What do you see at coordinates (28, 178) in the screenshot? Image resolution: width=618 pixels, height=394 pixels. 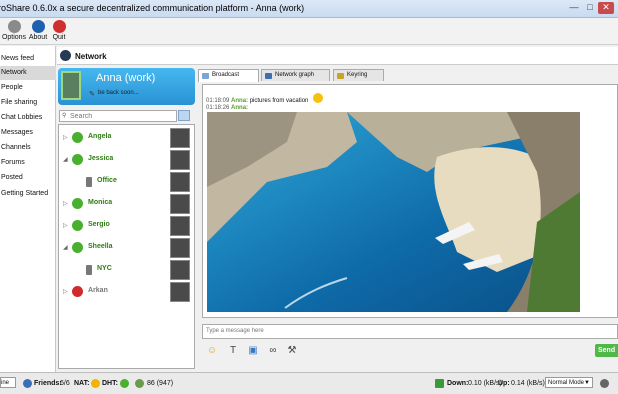 I see `sidebar-item-posted: Posted` at bounding box center [28, 178].